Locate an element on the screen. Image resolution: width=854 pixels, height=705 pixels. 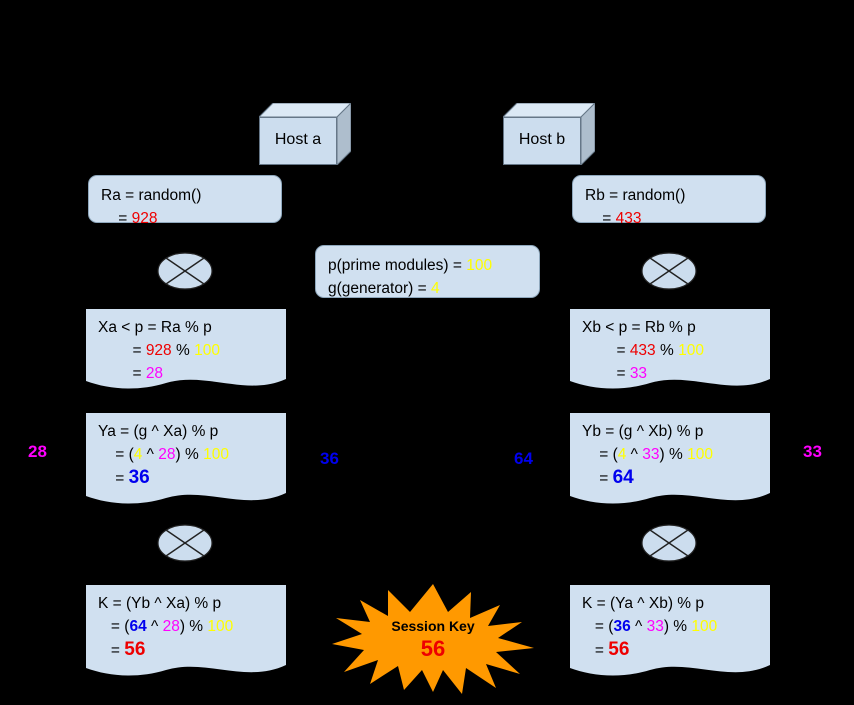
right-private-value: 33 is located at coordinates (638, 373).